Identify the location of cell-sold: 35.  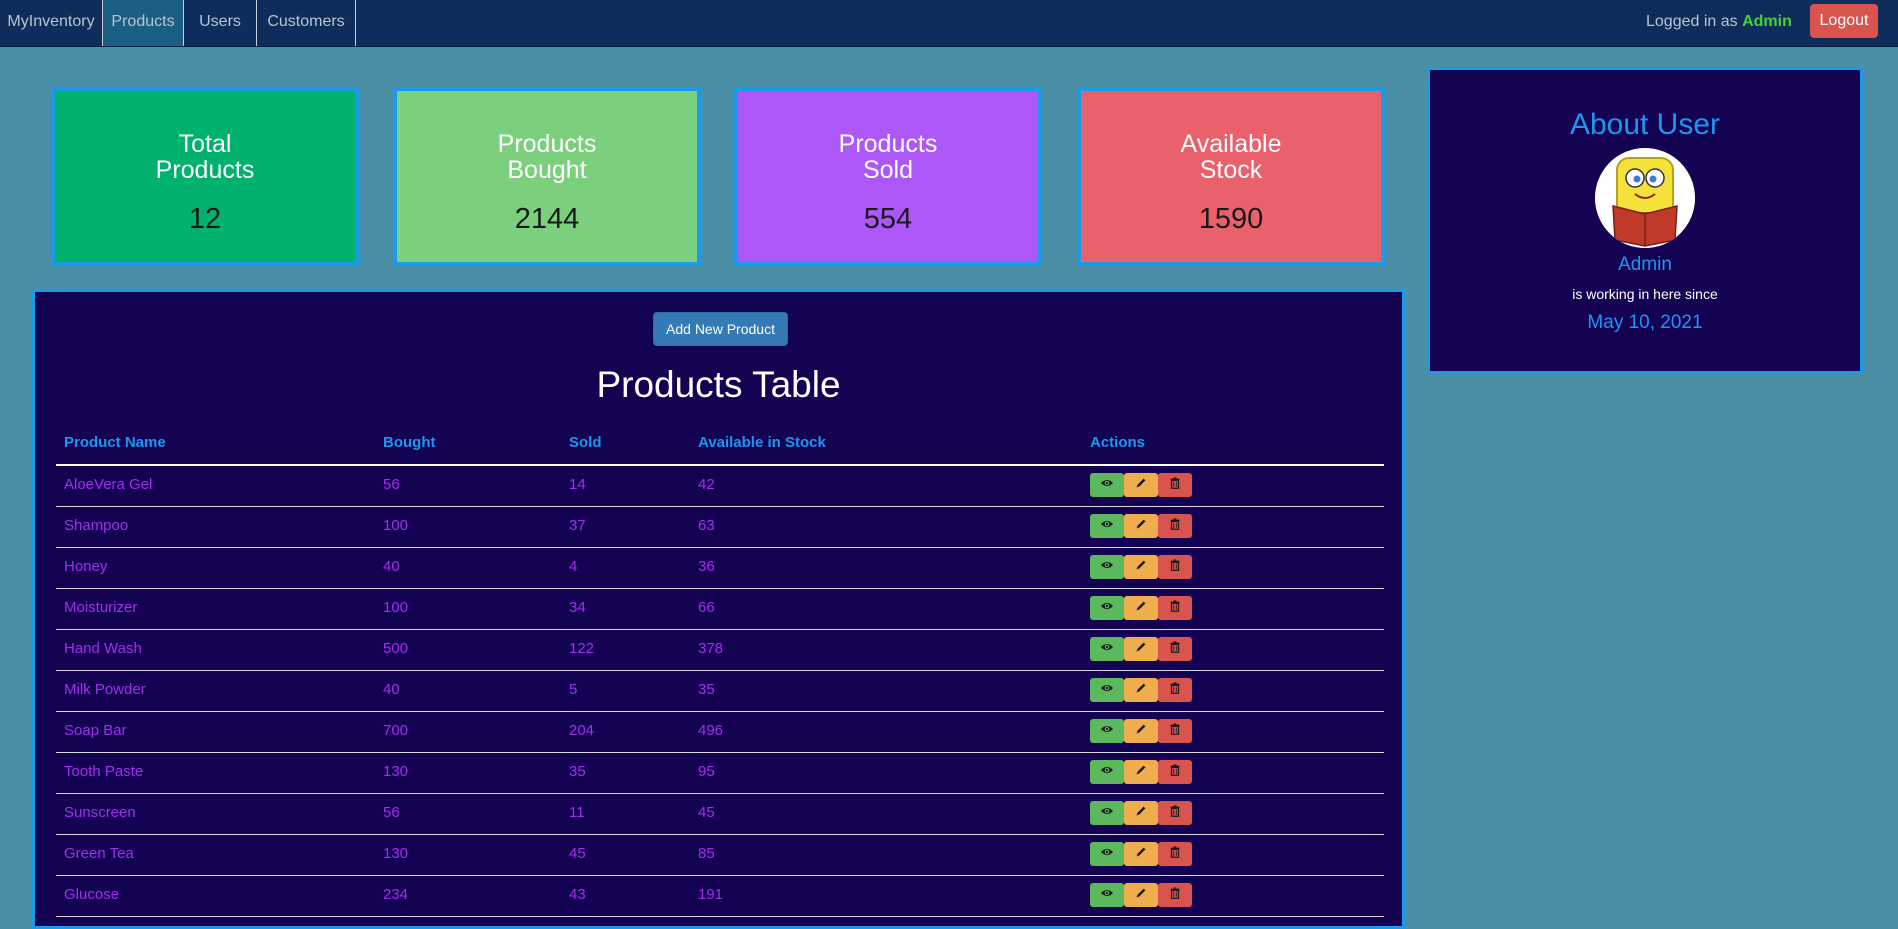
(577, 771).